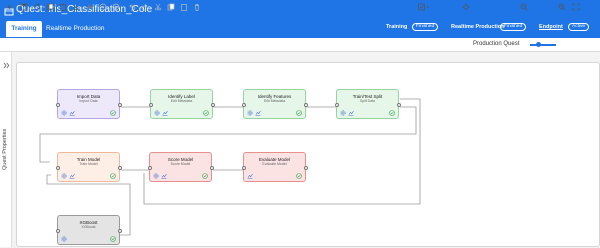  Describe the element at coordinates (50, 7) in the screenshot. I see `copy-icon` at that location.